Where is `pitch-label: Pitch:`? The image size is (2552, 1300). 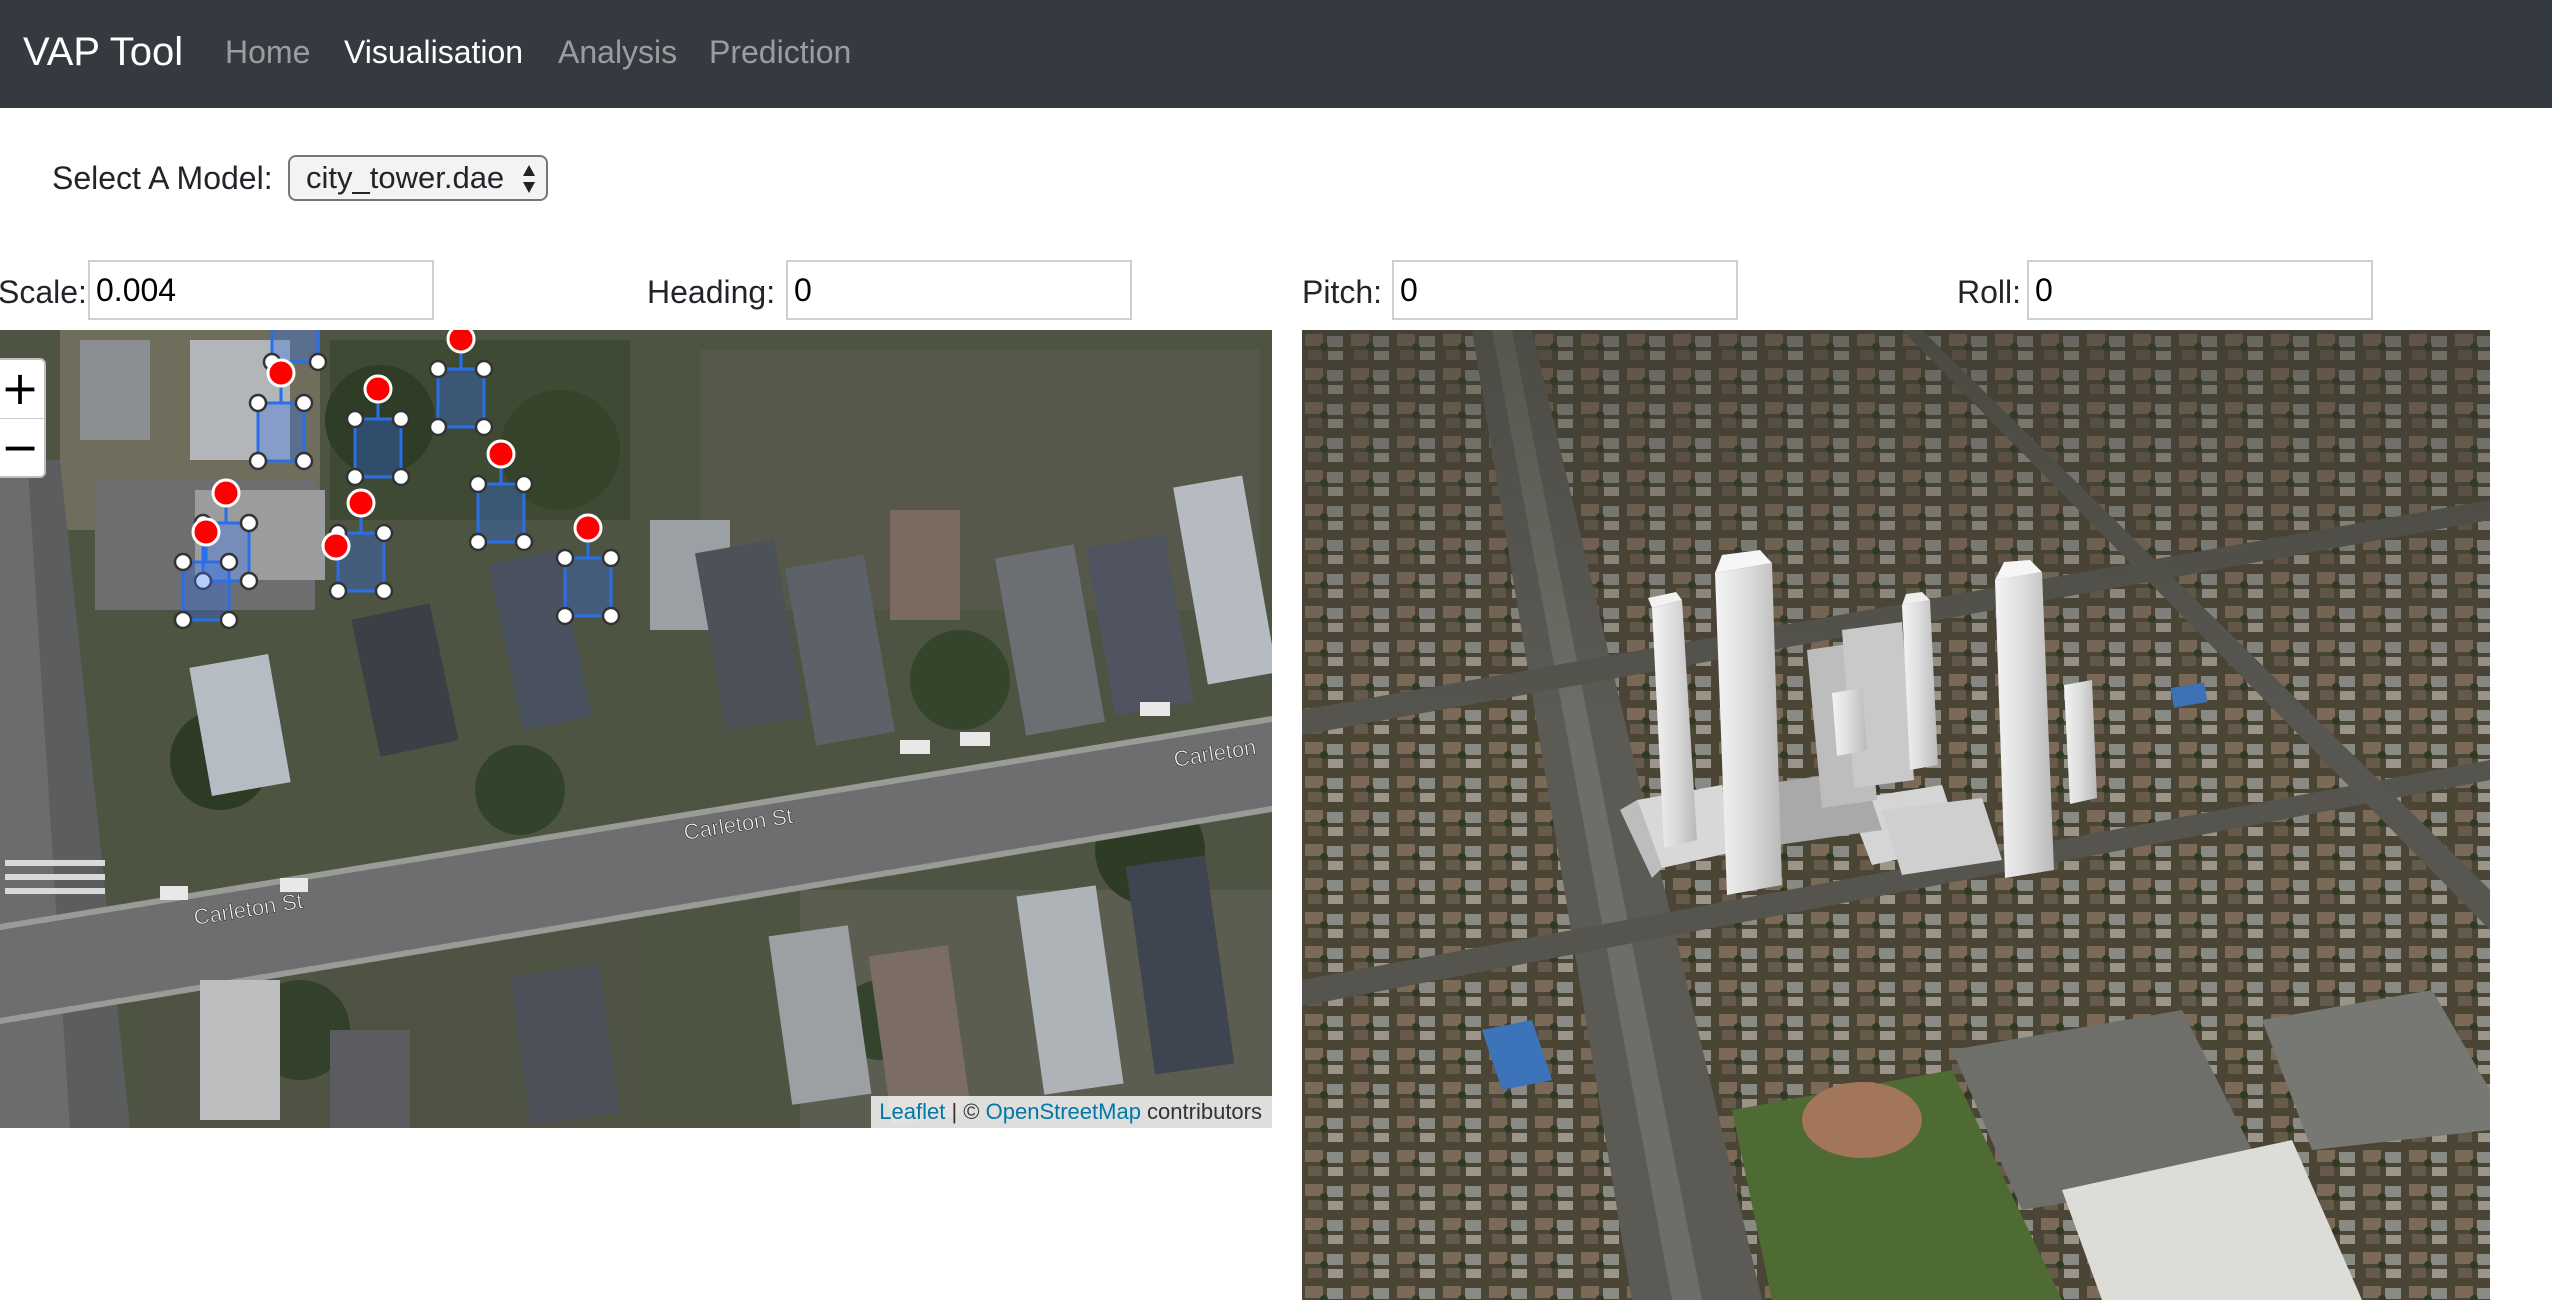
pitch-label: Pitch: is located at coordinates (1342, 292).